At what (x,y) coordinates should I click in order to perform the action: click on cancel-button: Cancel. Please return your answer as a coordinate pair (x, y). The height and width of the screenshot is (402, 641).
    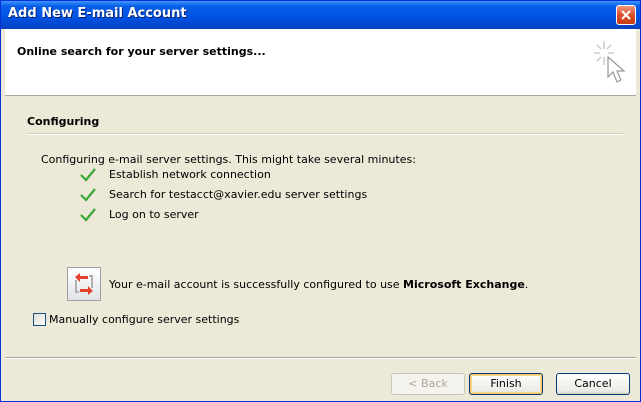
    Looking at the image, I should click on (593, 384).